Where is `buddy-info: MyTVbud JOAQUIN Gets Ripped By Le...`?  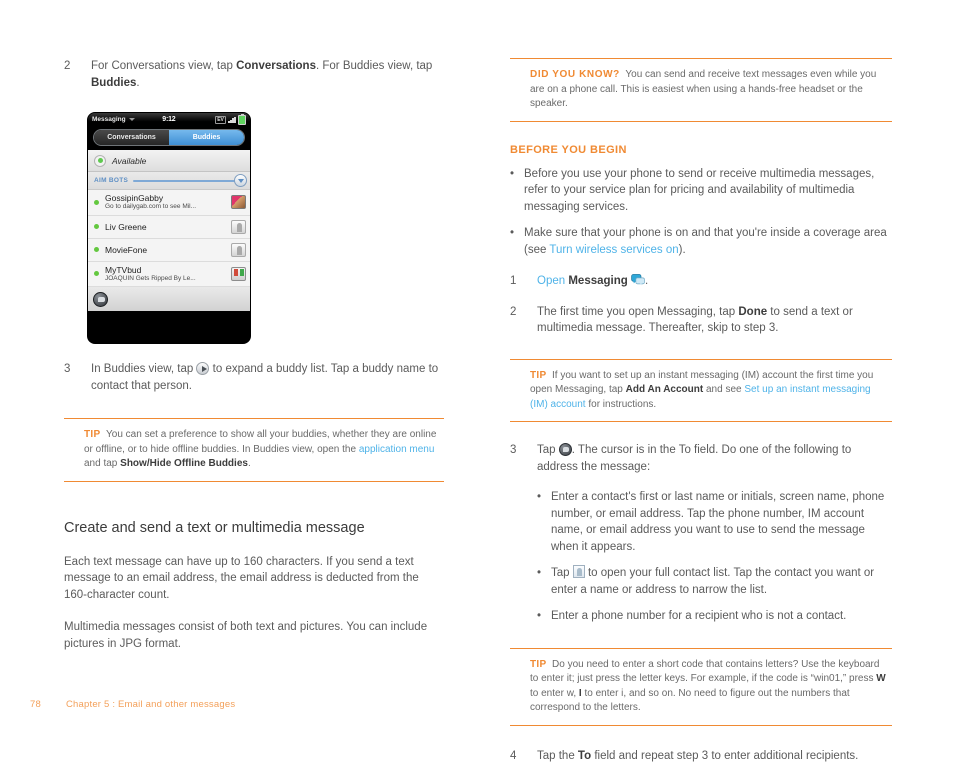
buddy-info: MyTVbud JOAQUIN Gets Ripped By Le... is located at coordinates (166, 274).